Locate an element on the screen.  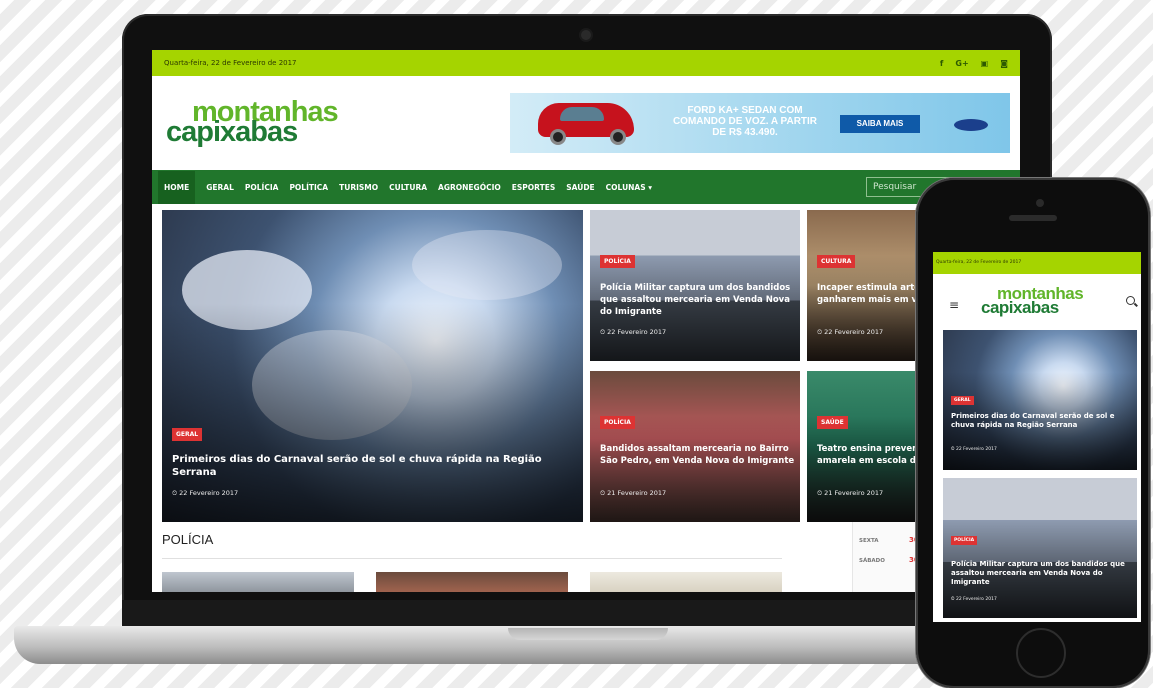
nav-turismo: TURISMO is located at coordinates (358, 187).